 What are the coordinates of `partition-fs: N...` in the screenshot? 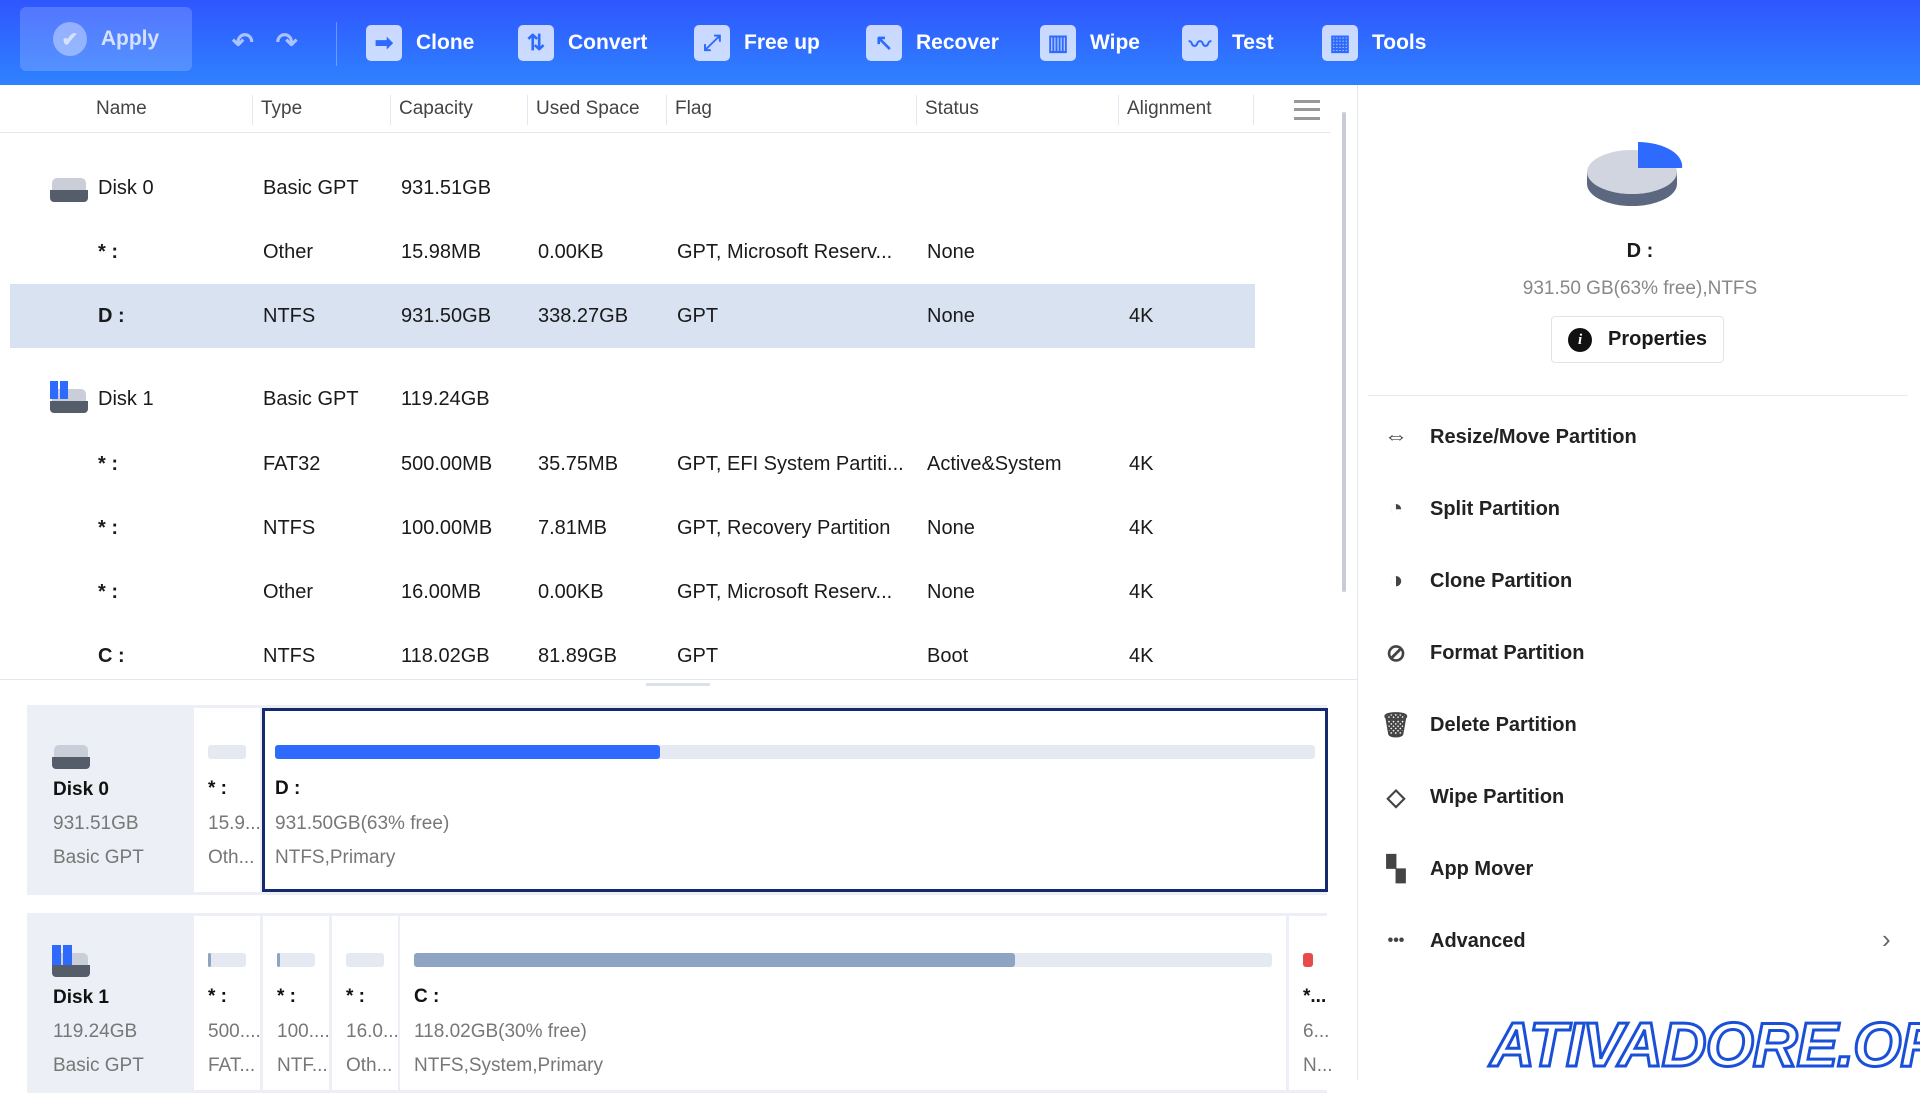 It's located at (1318, 1065).